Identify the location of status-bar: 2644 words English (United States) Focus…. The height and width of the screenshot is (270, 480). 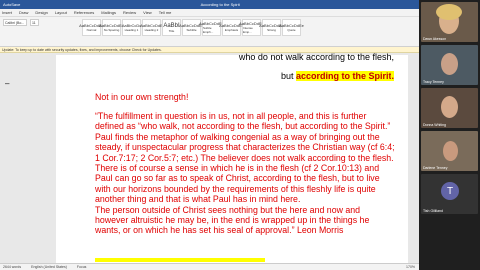
(209, 266).